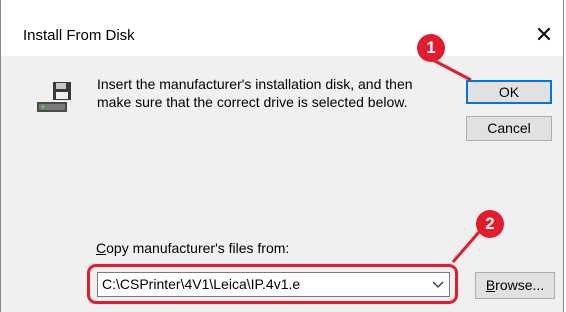  I want to click on floppy-drive-icon, so click(54, 97).